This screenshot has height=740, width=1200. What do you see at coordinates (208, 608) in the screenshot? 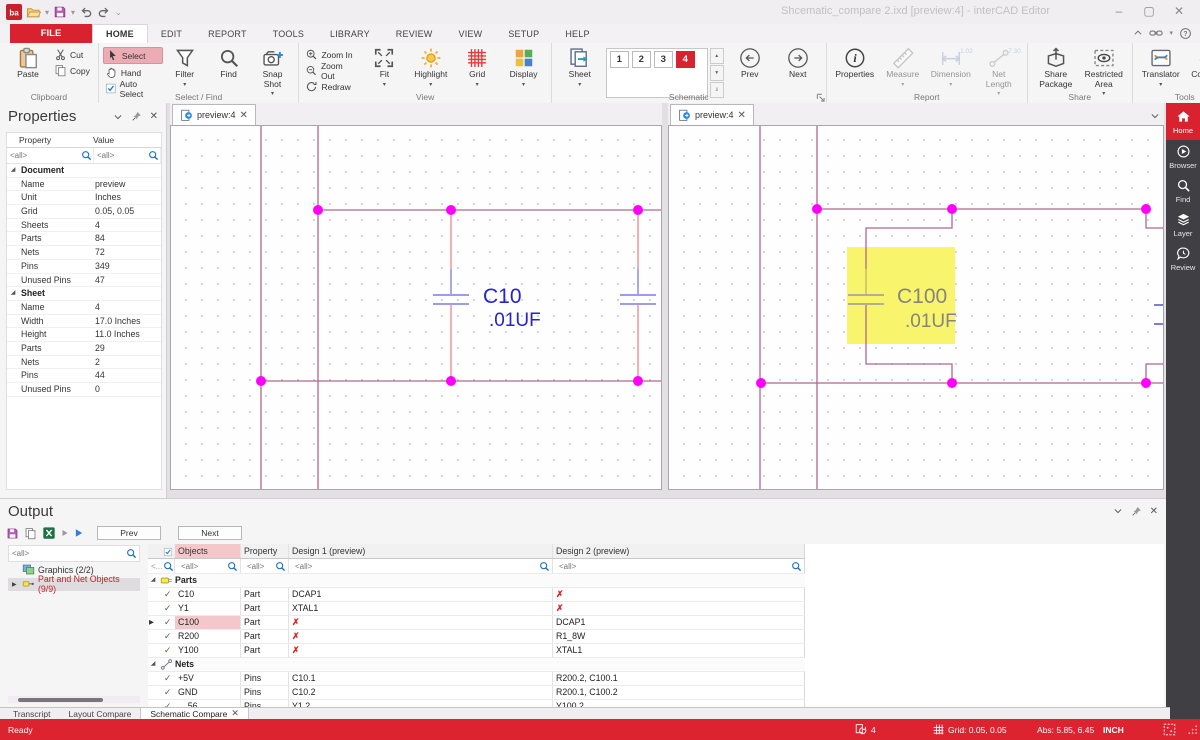
I see `cell-object: Y1` at bounding box center [208, 608].